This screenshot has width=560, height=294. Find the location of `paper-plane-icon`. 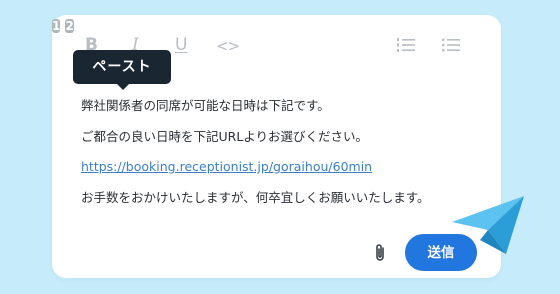

paper-plane-icon is located at coordinates (489, 224).